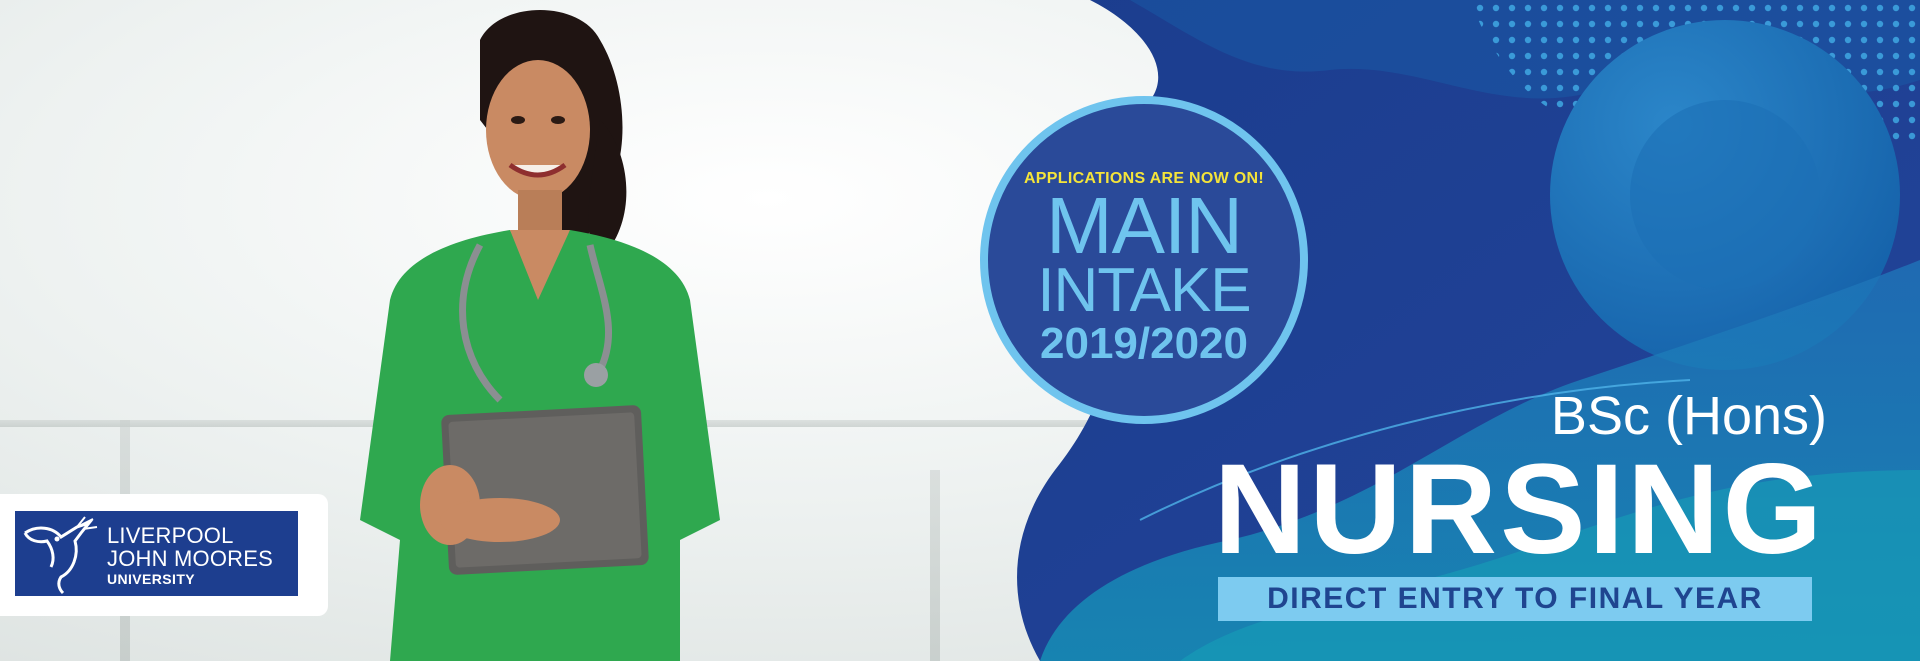  I want to click on badge-year-text: 2019/2020, so click(1144, 343).